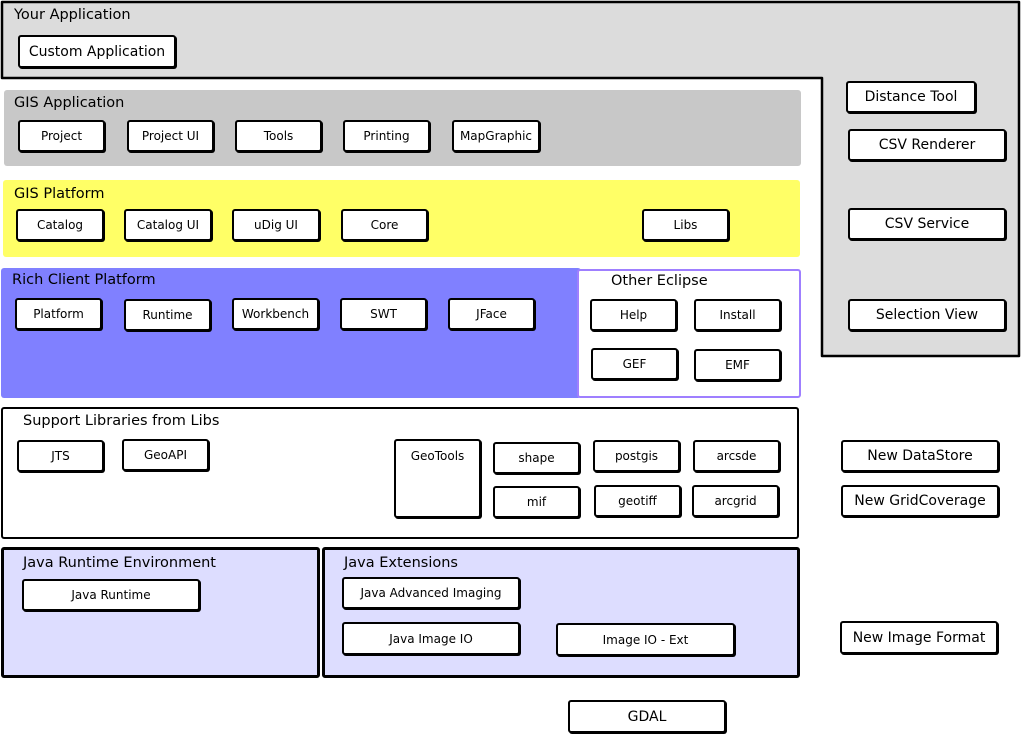 This screenshot has width=1022, height=734. What do you see at coordinates (920, 456) in the screenshot?
I see `new-datastore-box: New DataStore` at bounding box center [920, 456].